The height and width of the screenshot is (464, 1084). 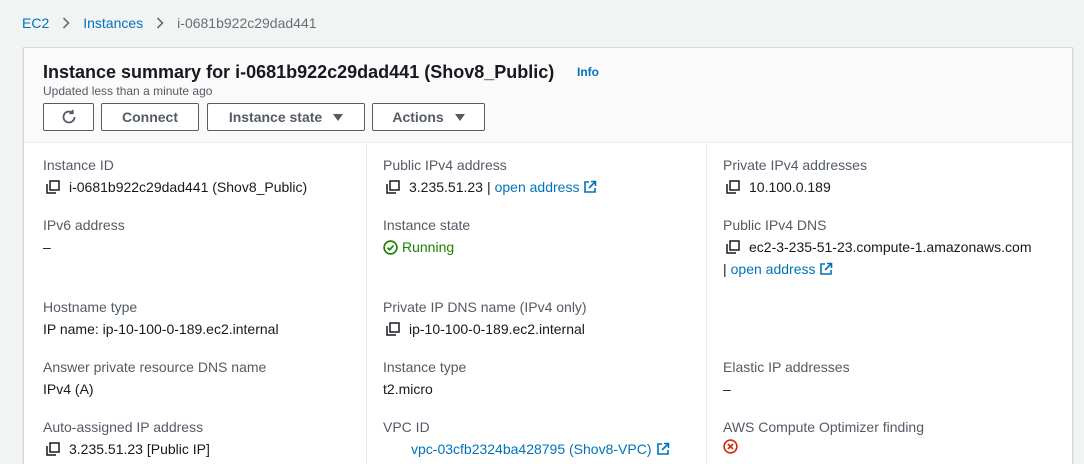 I want to click on updated-text: Updated less than a minute ago, so click(x=128, y=91).